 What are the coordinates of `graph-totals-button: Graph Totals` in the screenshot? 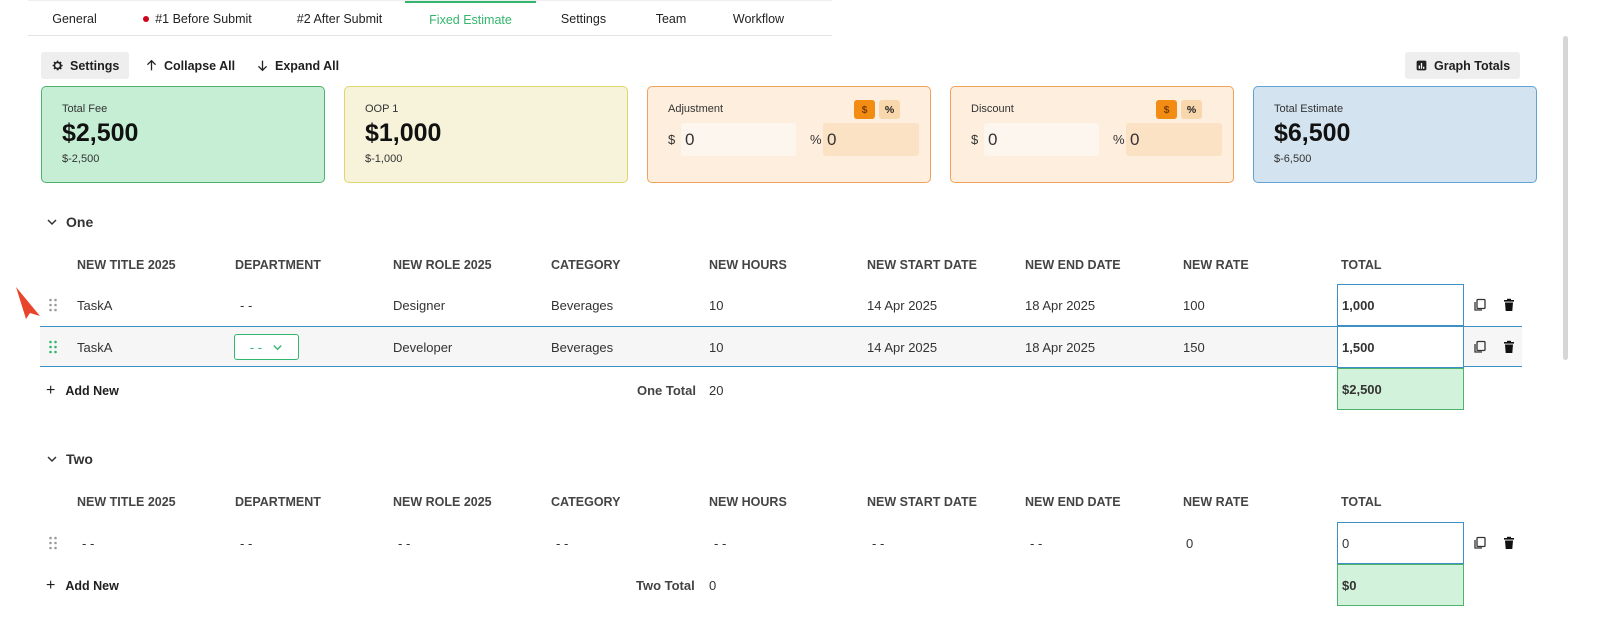 It's located at (1463, 65).